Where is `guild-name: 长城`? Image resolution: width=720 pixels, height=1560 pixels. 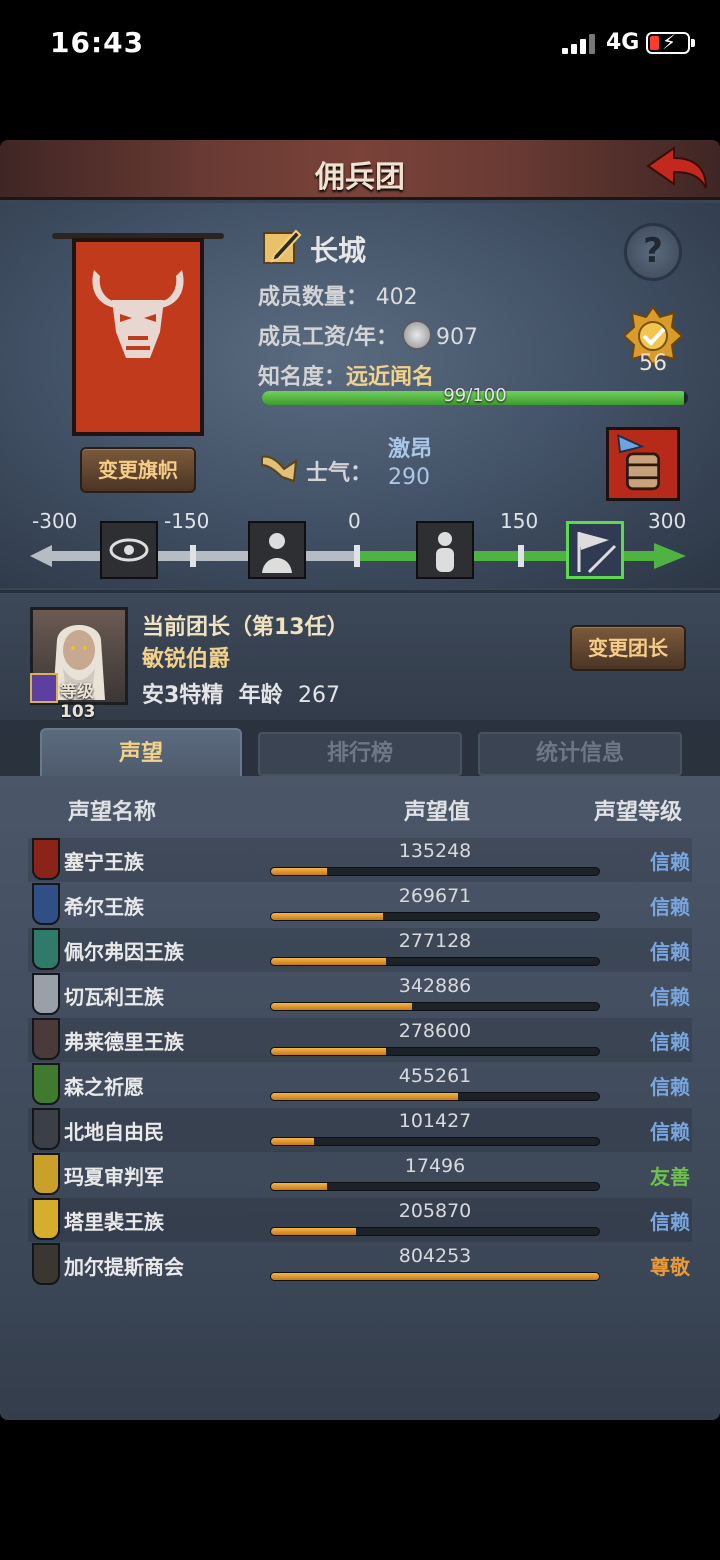
guild-name: 长城 is located at coordinates (338, 250).